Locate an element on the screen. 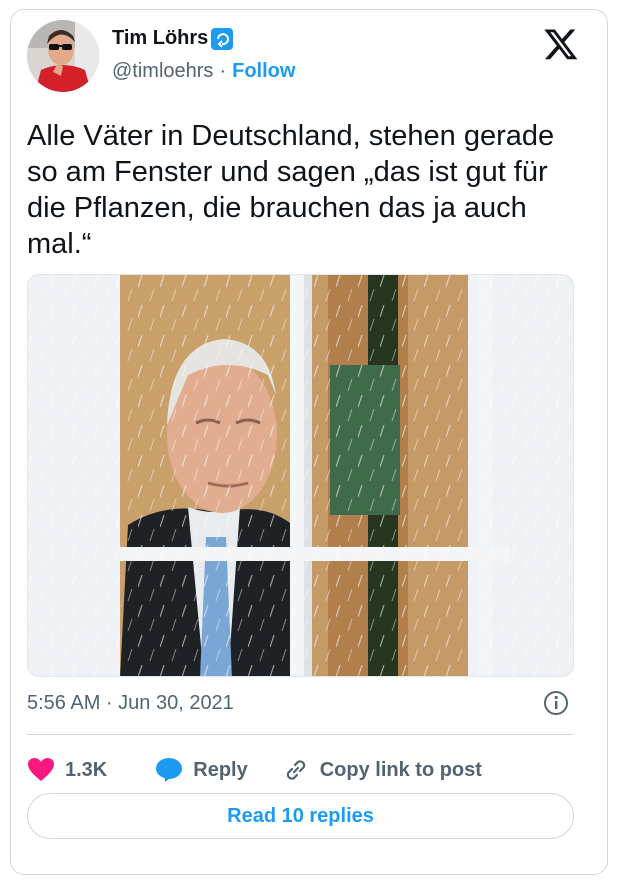  like-button: 1.3K is located at coordinates (67, 770).